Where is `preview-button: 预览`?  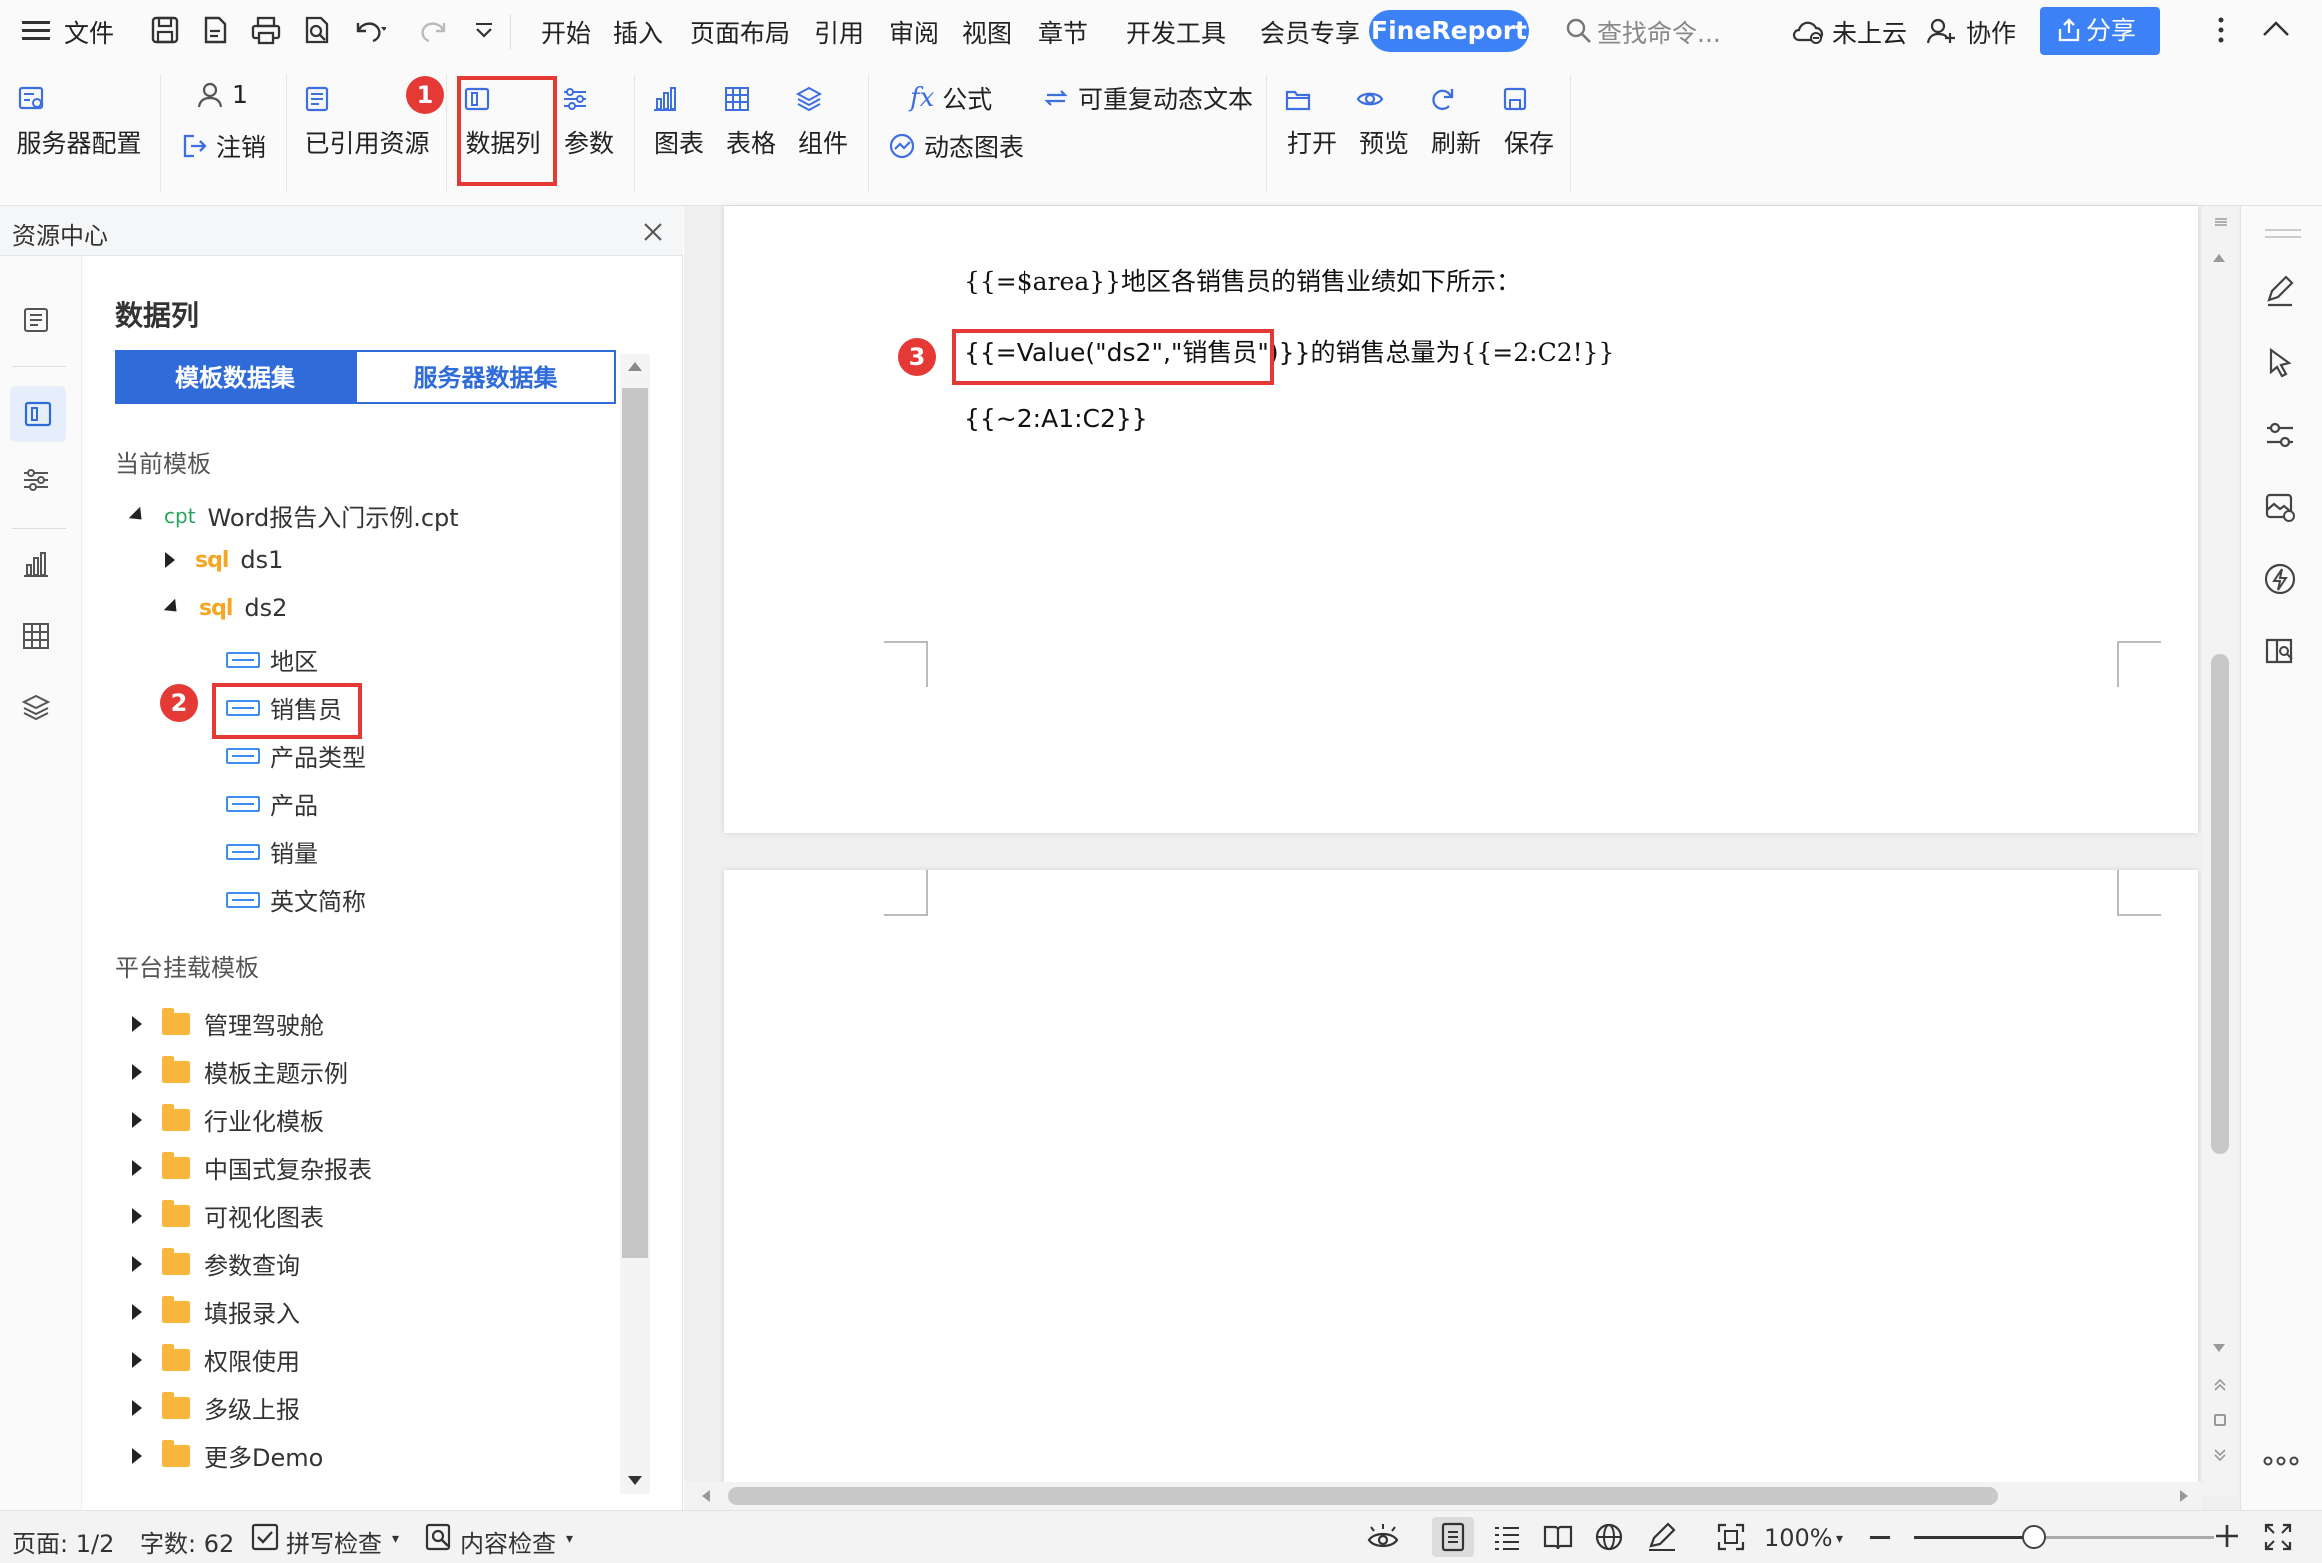
preview-button: 预览 is located at coordinates (1384, 122).